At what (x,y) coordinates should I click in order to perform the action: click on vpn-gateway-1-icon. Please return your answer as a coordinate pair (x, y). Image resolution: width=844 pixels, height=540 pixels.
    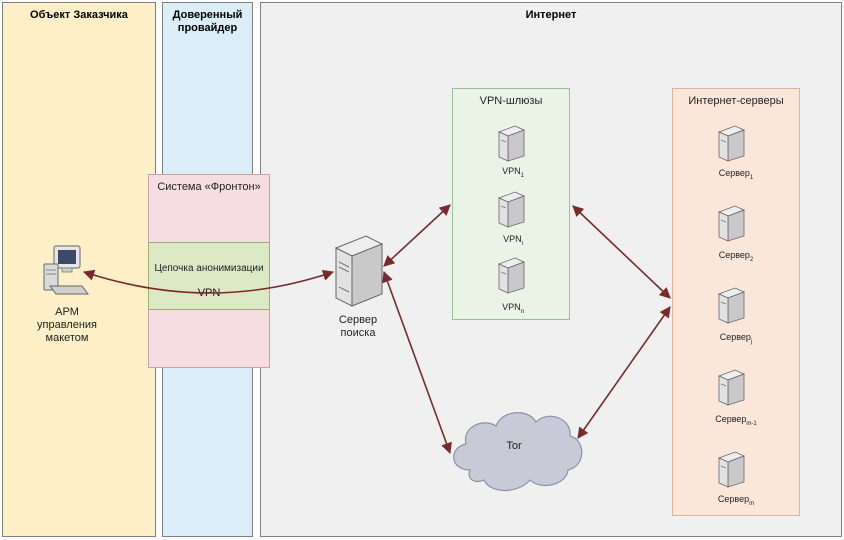
    Looking at the image, I should click on (511, 143).